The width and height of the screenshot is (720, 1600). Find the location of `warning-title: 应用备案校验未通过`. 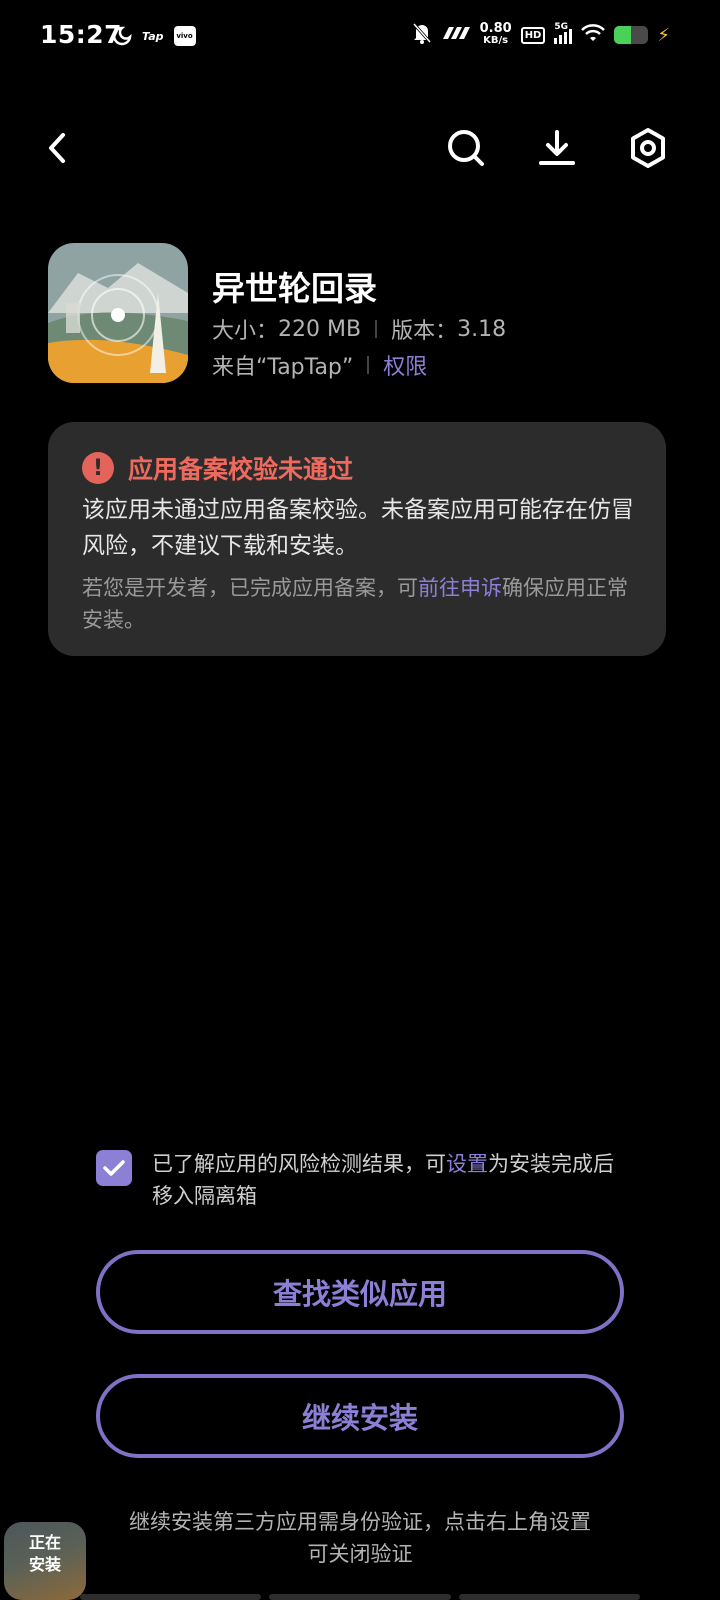

warning-title: 应用备案校验未通过 is located at coordinates (241, 469).